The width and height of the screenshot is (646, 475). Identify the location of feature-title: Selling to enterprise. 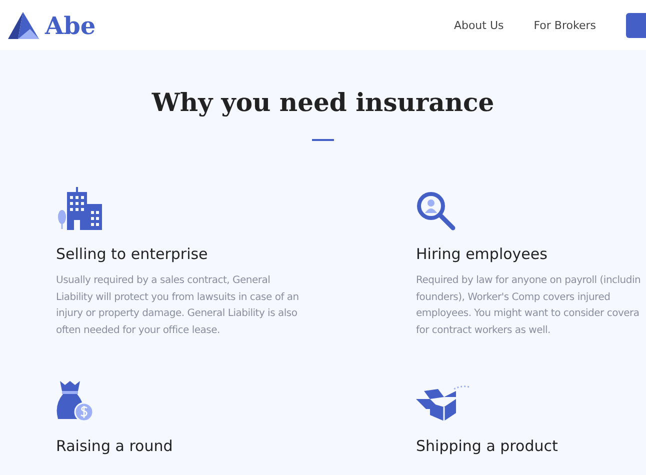
(132, 254).